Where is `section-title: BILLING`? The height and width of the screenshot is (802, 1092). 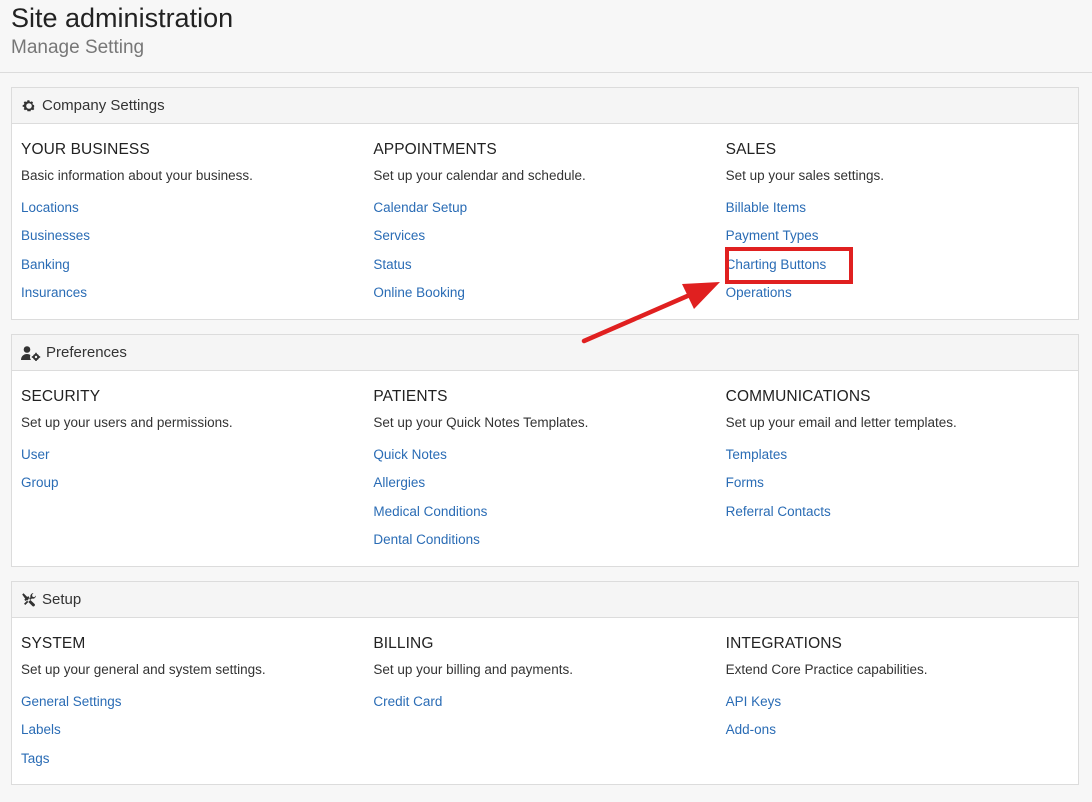 section-title: BILLING is located at coordinates (403, 643).